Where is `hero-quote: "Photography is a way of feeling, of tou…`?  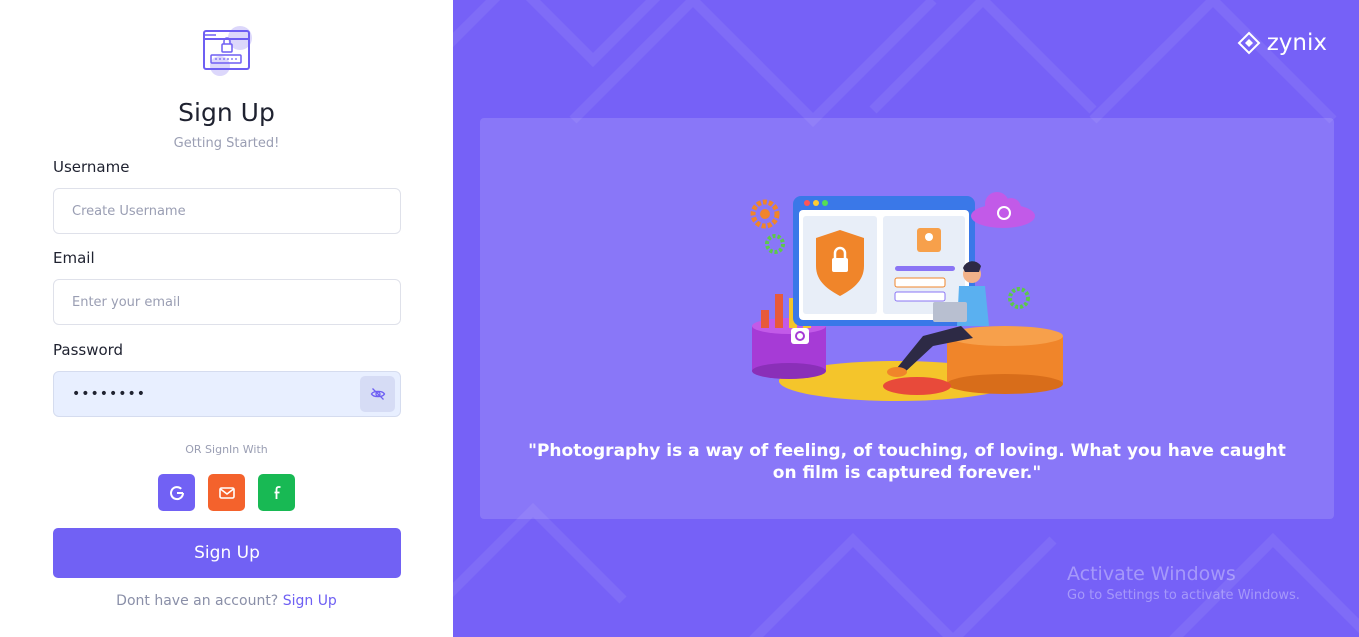
hero-quote: "Photography is a way of feeling, of tou… is located at coordinates (907, 462).